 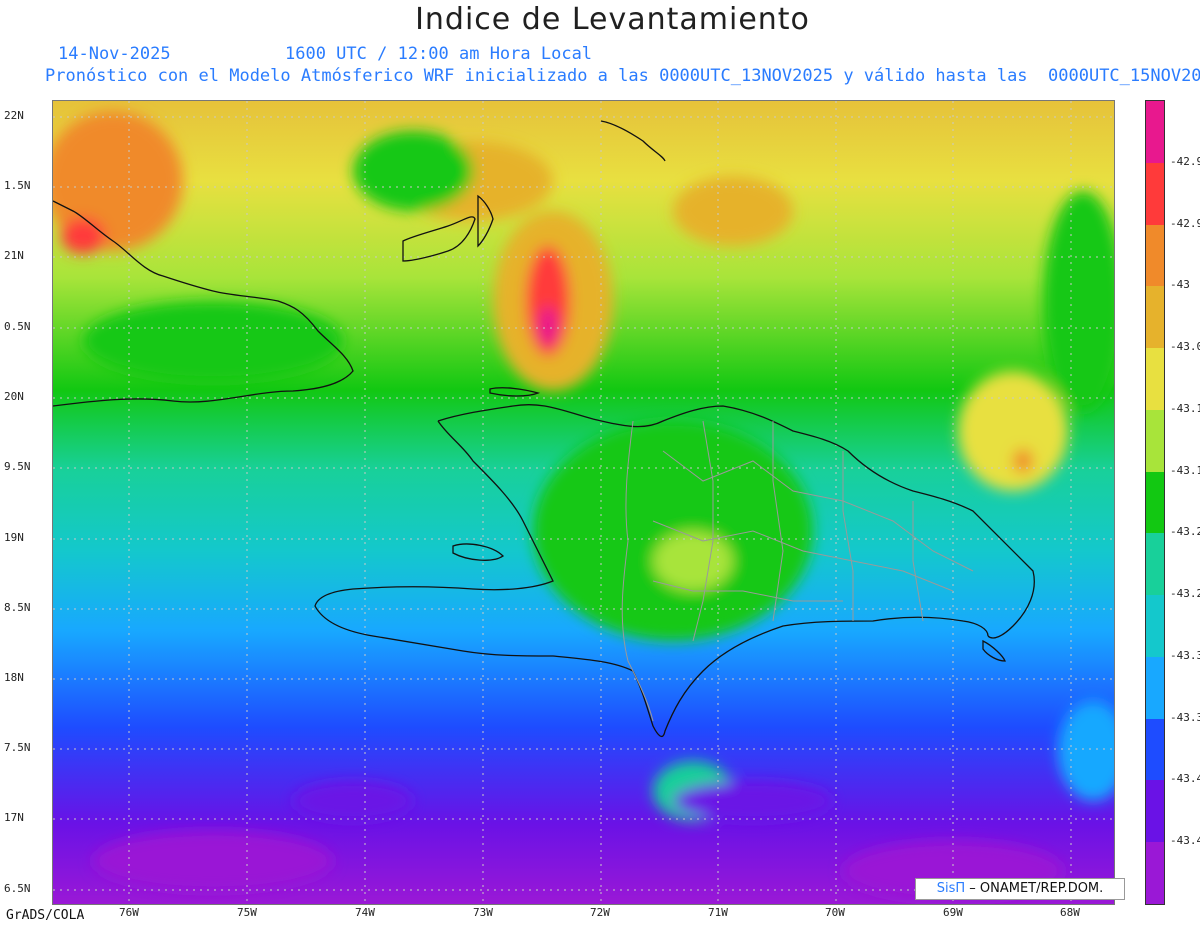 What do you see at coordinates (247, 912) in the screenshot?
I see `lon-label: 75W` at bounding box center [247, 912].